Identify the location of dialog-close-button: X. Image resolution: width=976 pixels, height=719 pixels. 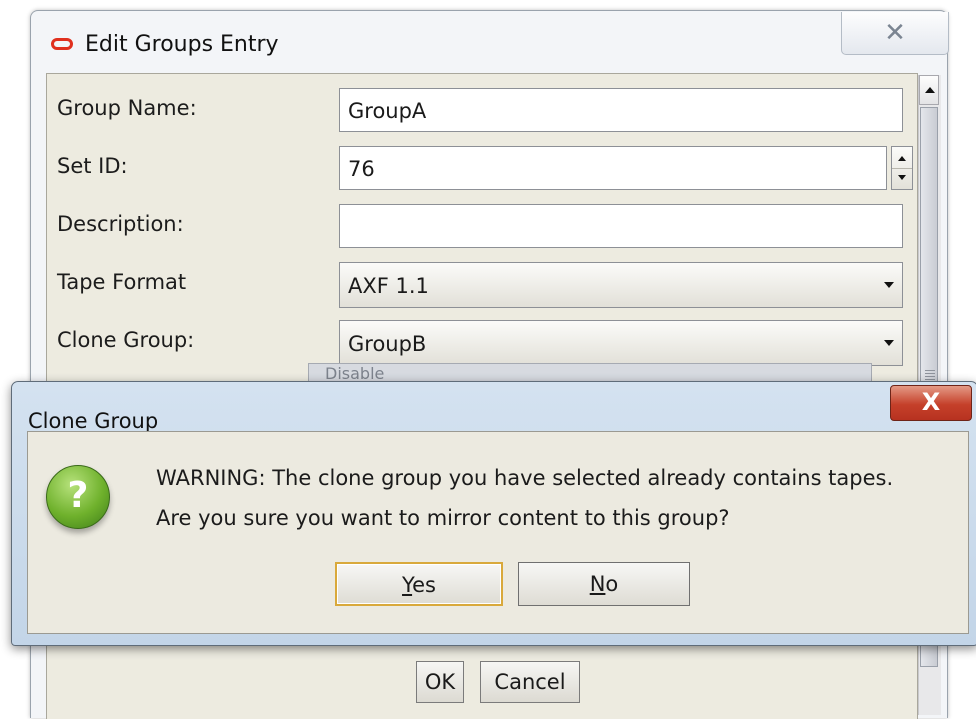
(931, 403).